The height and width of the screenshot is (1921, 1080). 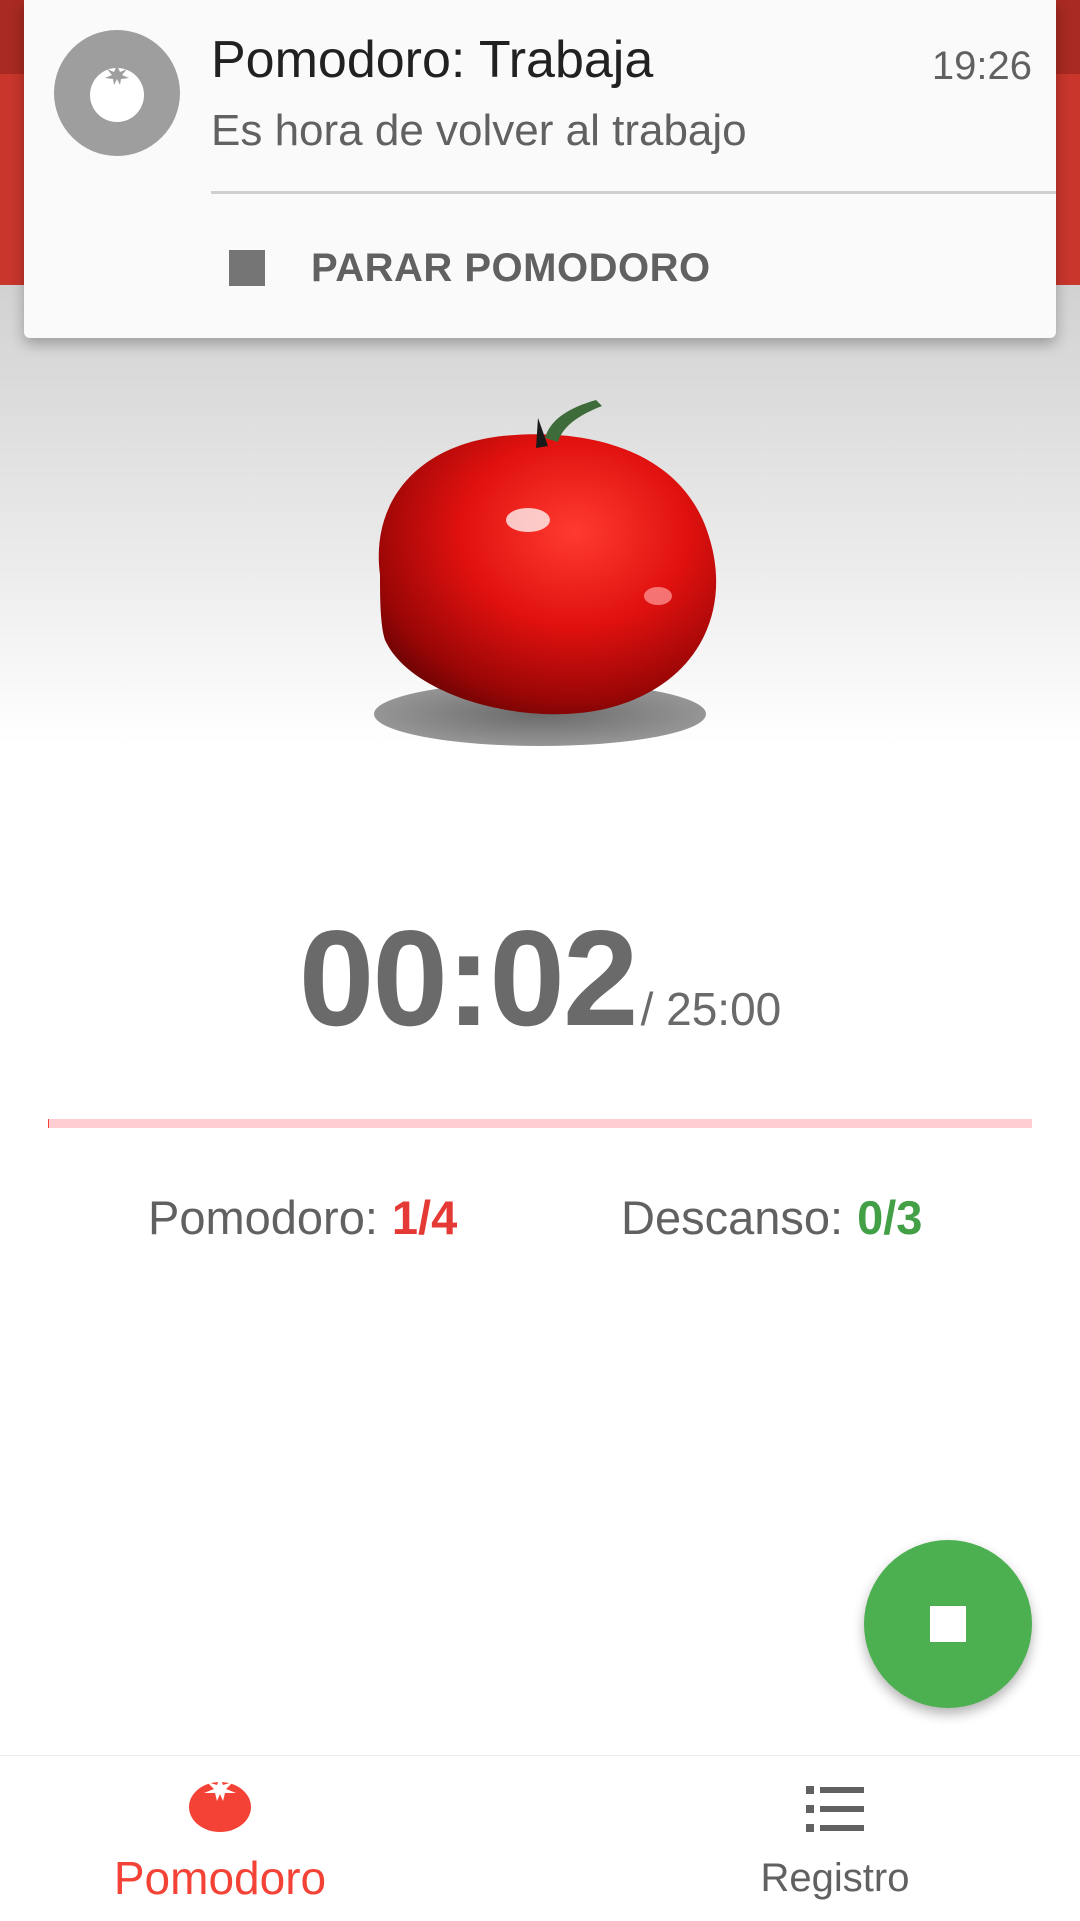 What do you see at coordinates (540, 1123) in the screenshot?
I see `timer-progress-bar` at bounding box center [540, 1123].